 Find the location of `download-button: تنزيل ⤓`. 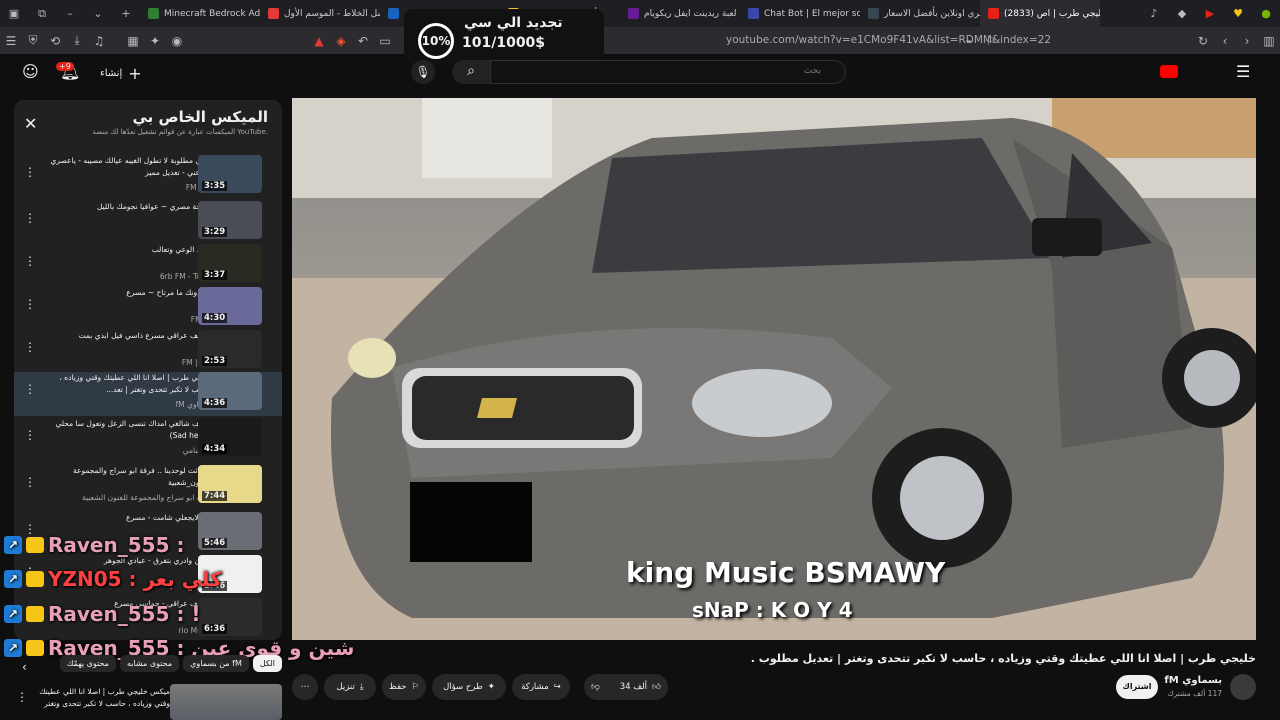

download-button: تنزيل ⤓ is located at coordinates (350, 687).